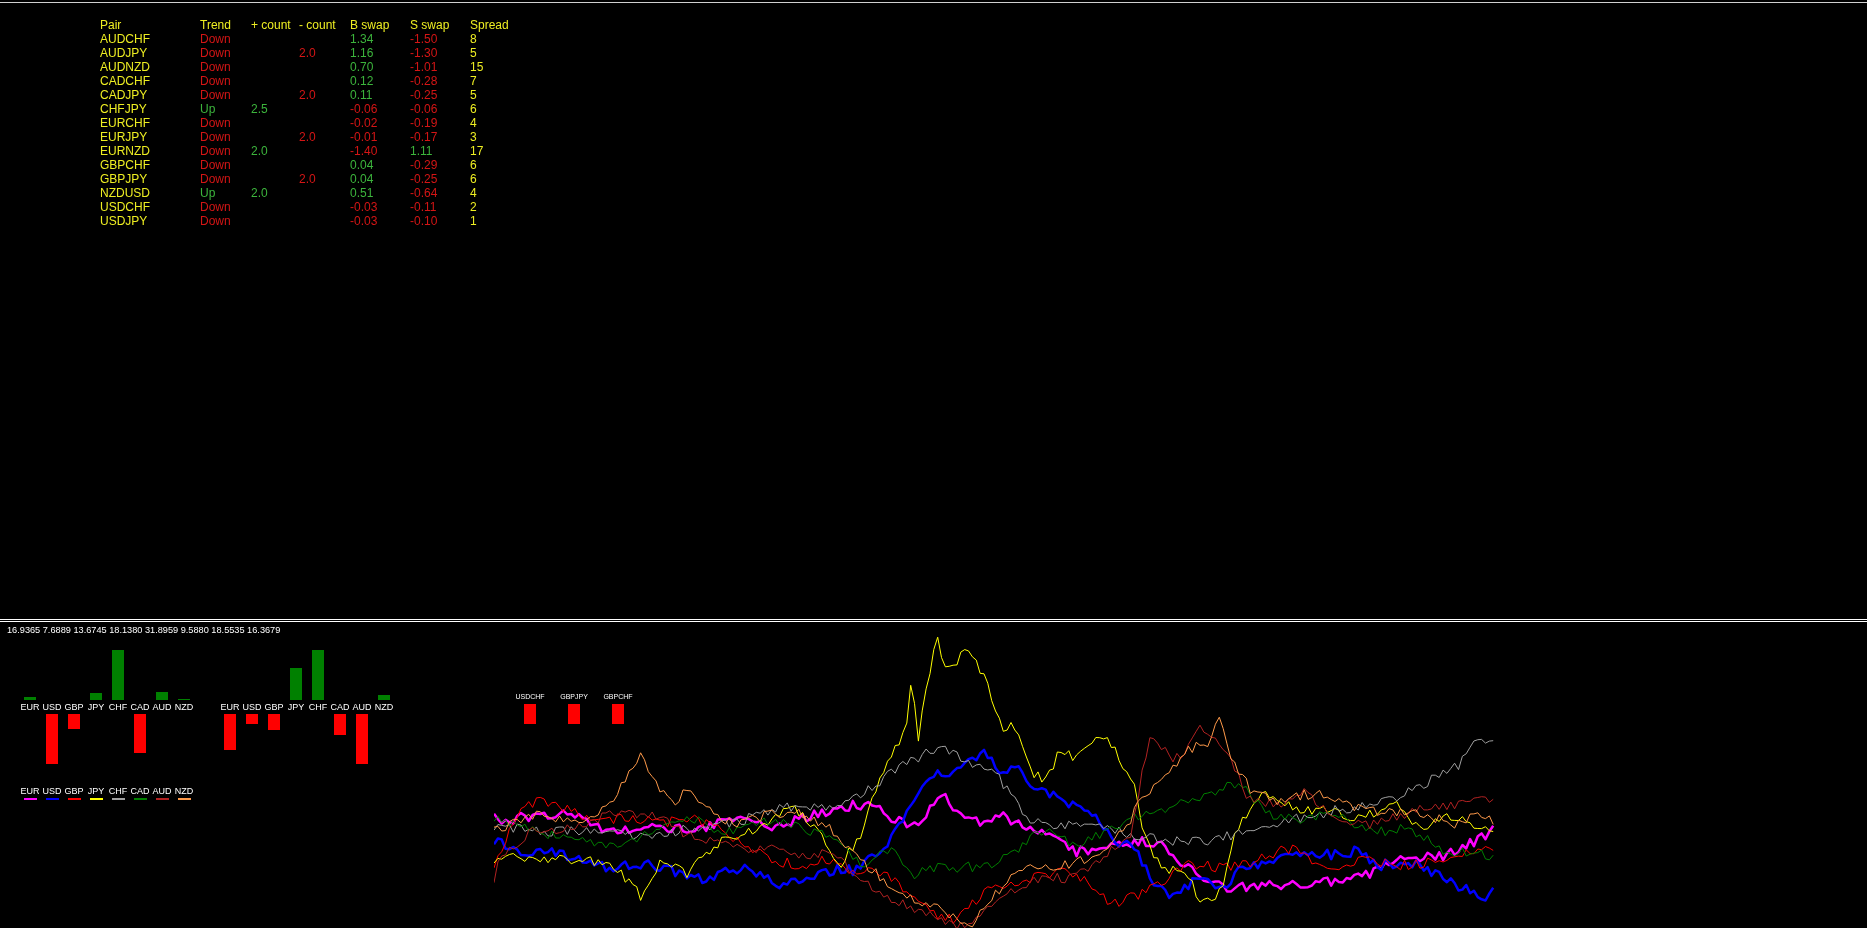  Describe the element at coordinates (140, 791) in the screenshot. I see `legend-label: CAD` at that location.